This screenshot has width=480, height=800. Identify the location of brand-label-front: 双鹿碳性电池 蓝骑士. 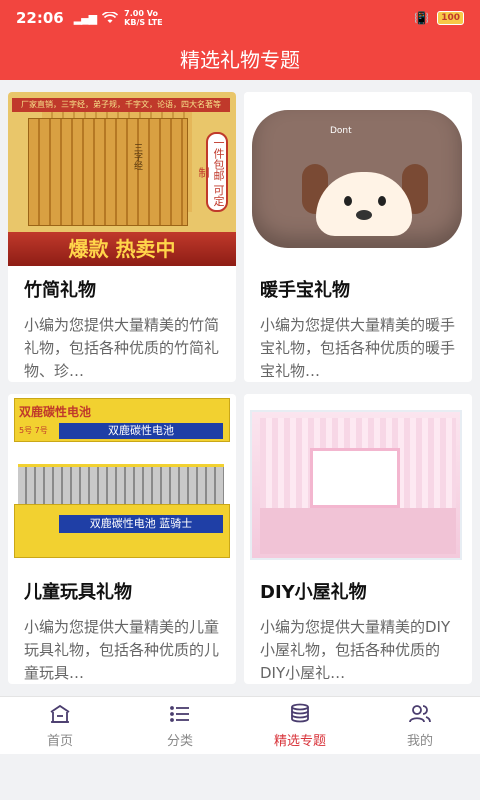
(141, 524).